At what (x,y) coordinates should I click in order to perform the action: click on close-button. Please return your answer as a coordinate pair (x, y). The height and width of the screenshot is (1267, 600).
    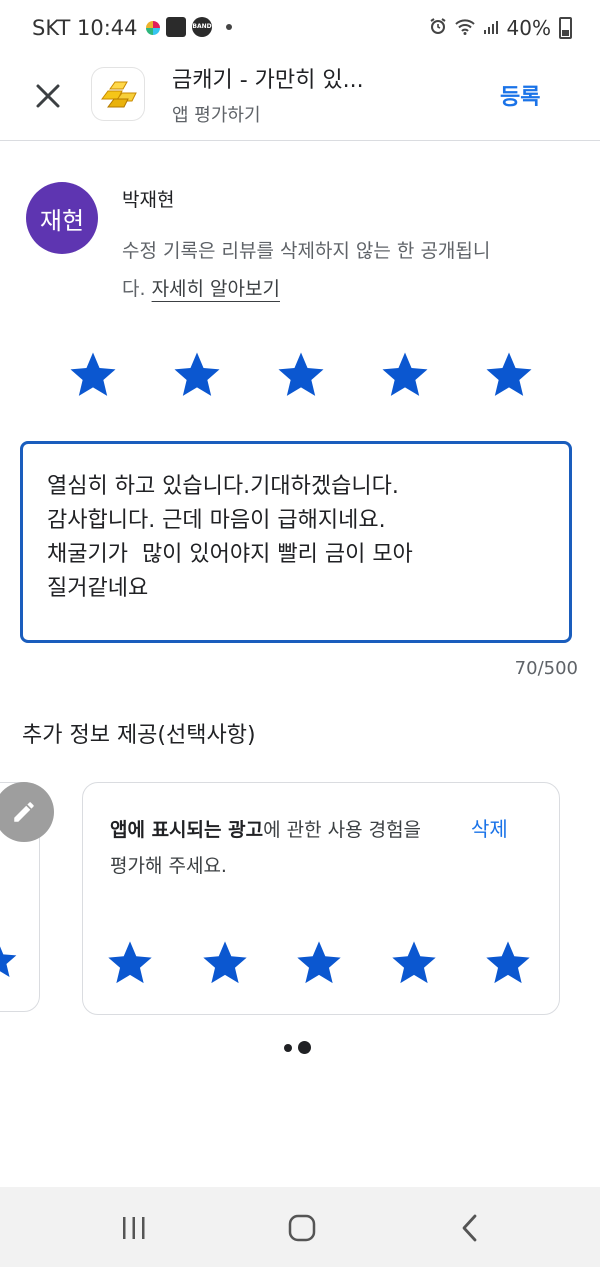
    Looking at the image, I should click on (48, 96).